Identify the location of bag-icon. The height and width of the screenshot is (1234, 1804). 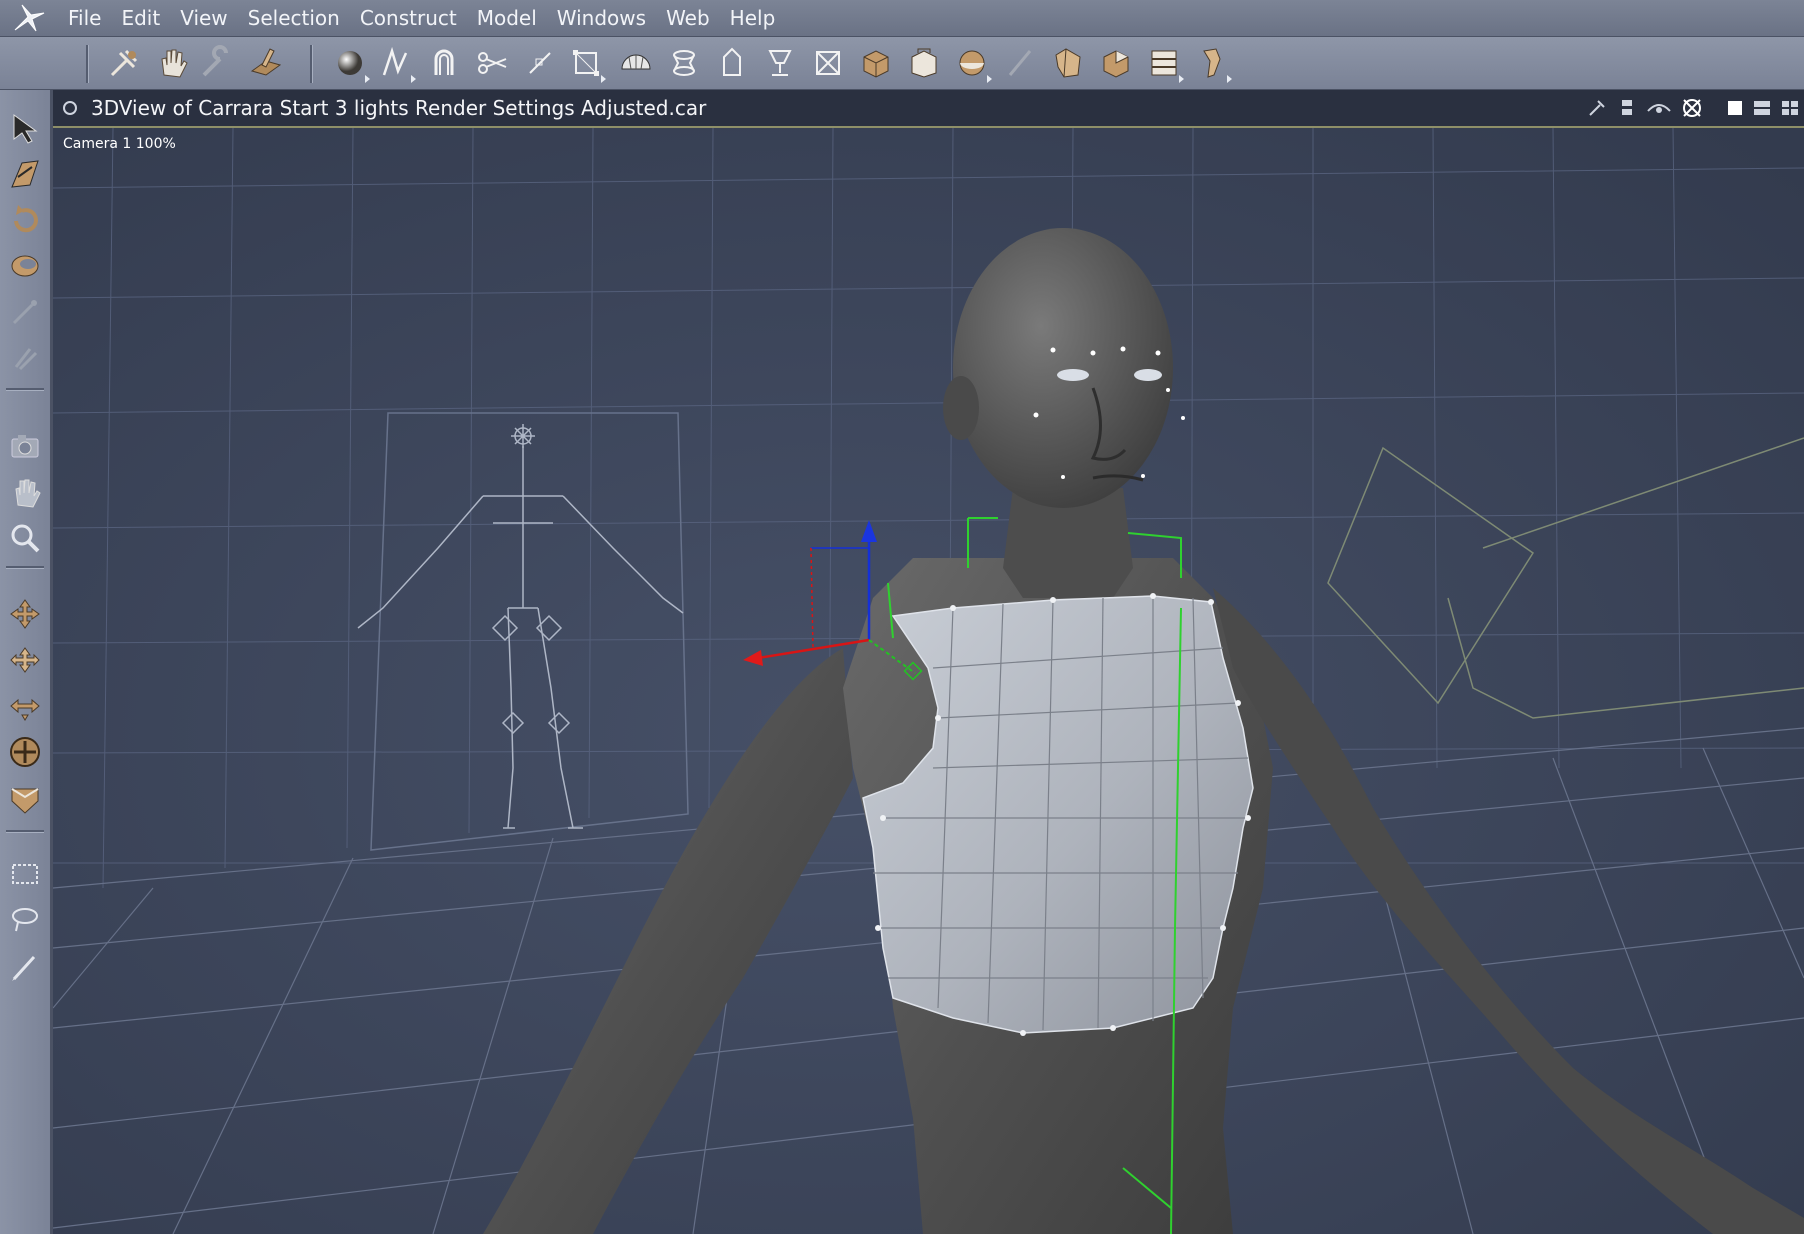
(924, 63).